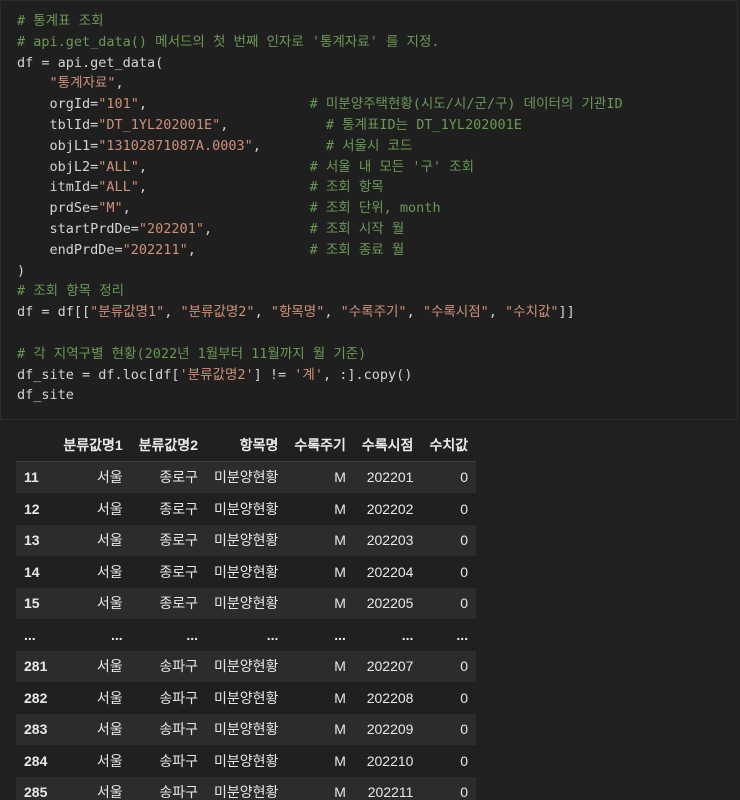 The width and height of the screenshot is (740, 800). Describe the element at coordinates (346, 187) in the screenshot. I see `code-token-comment: # 조회 항목` at that location.